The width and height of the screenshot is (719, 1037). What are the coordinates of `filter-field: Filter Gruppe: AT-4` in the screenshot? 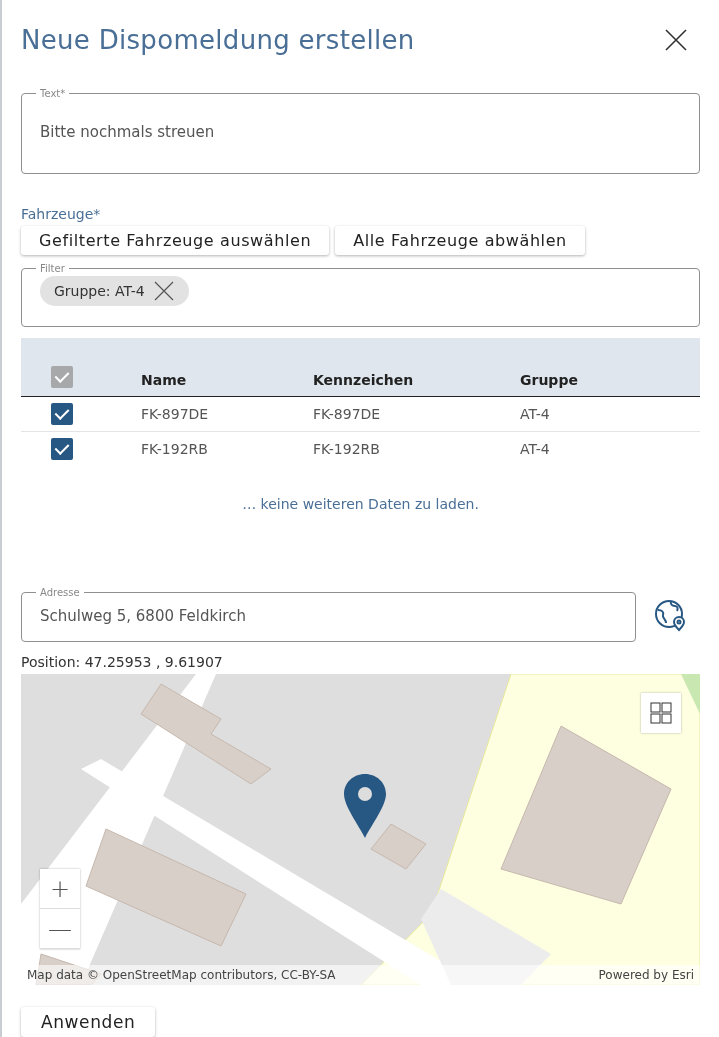 It's located at (360, 295).